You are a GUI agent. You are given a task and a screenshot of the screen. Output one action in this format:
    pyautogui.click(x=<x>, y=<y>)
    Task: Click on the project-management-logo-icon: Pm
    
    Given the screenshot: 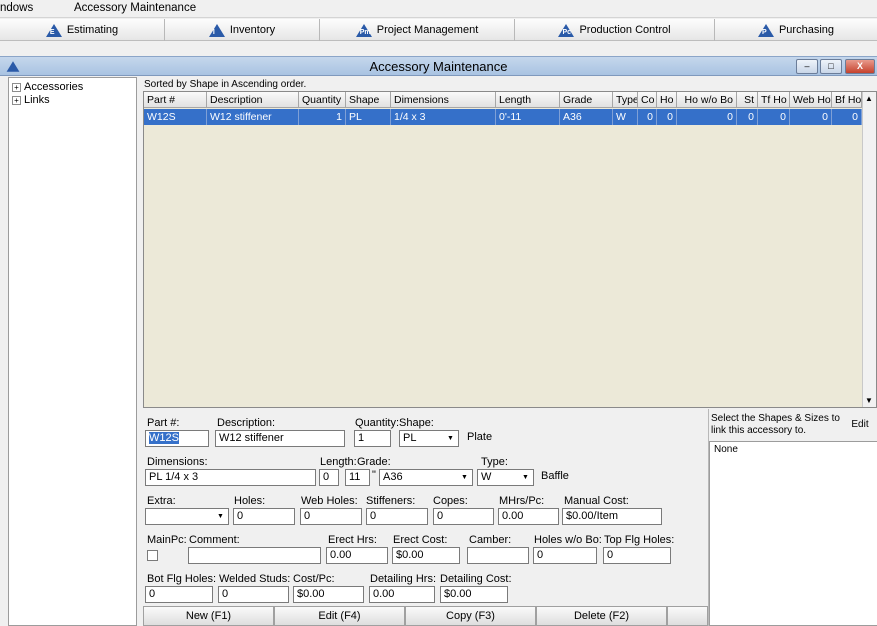 What is the action you would take?
    pyautogui.click(x=363, y=30)
    